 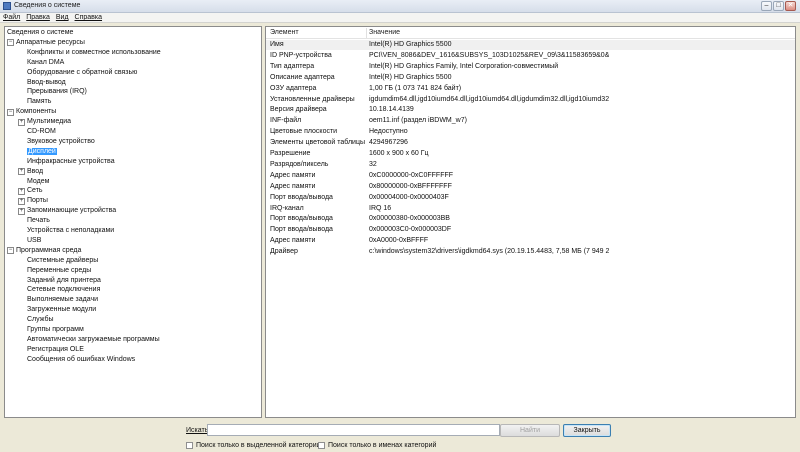 What do you see at coordinates (587, 430) in the screenshot?
I see `close-button: Закрыть` at bounding box center [587, 430].